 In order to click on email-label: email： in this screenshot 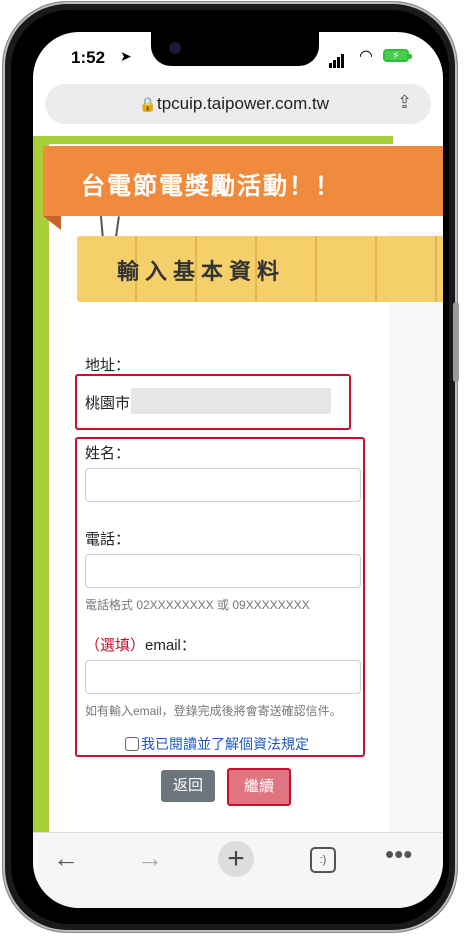, I will do `click(170, 645)`.